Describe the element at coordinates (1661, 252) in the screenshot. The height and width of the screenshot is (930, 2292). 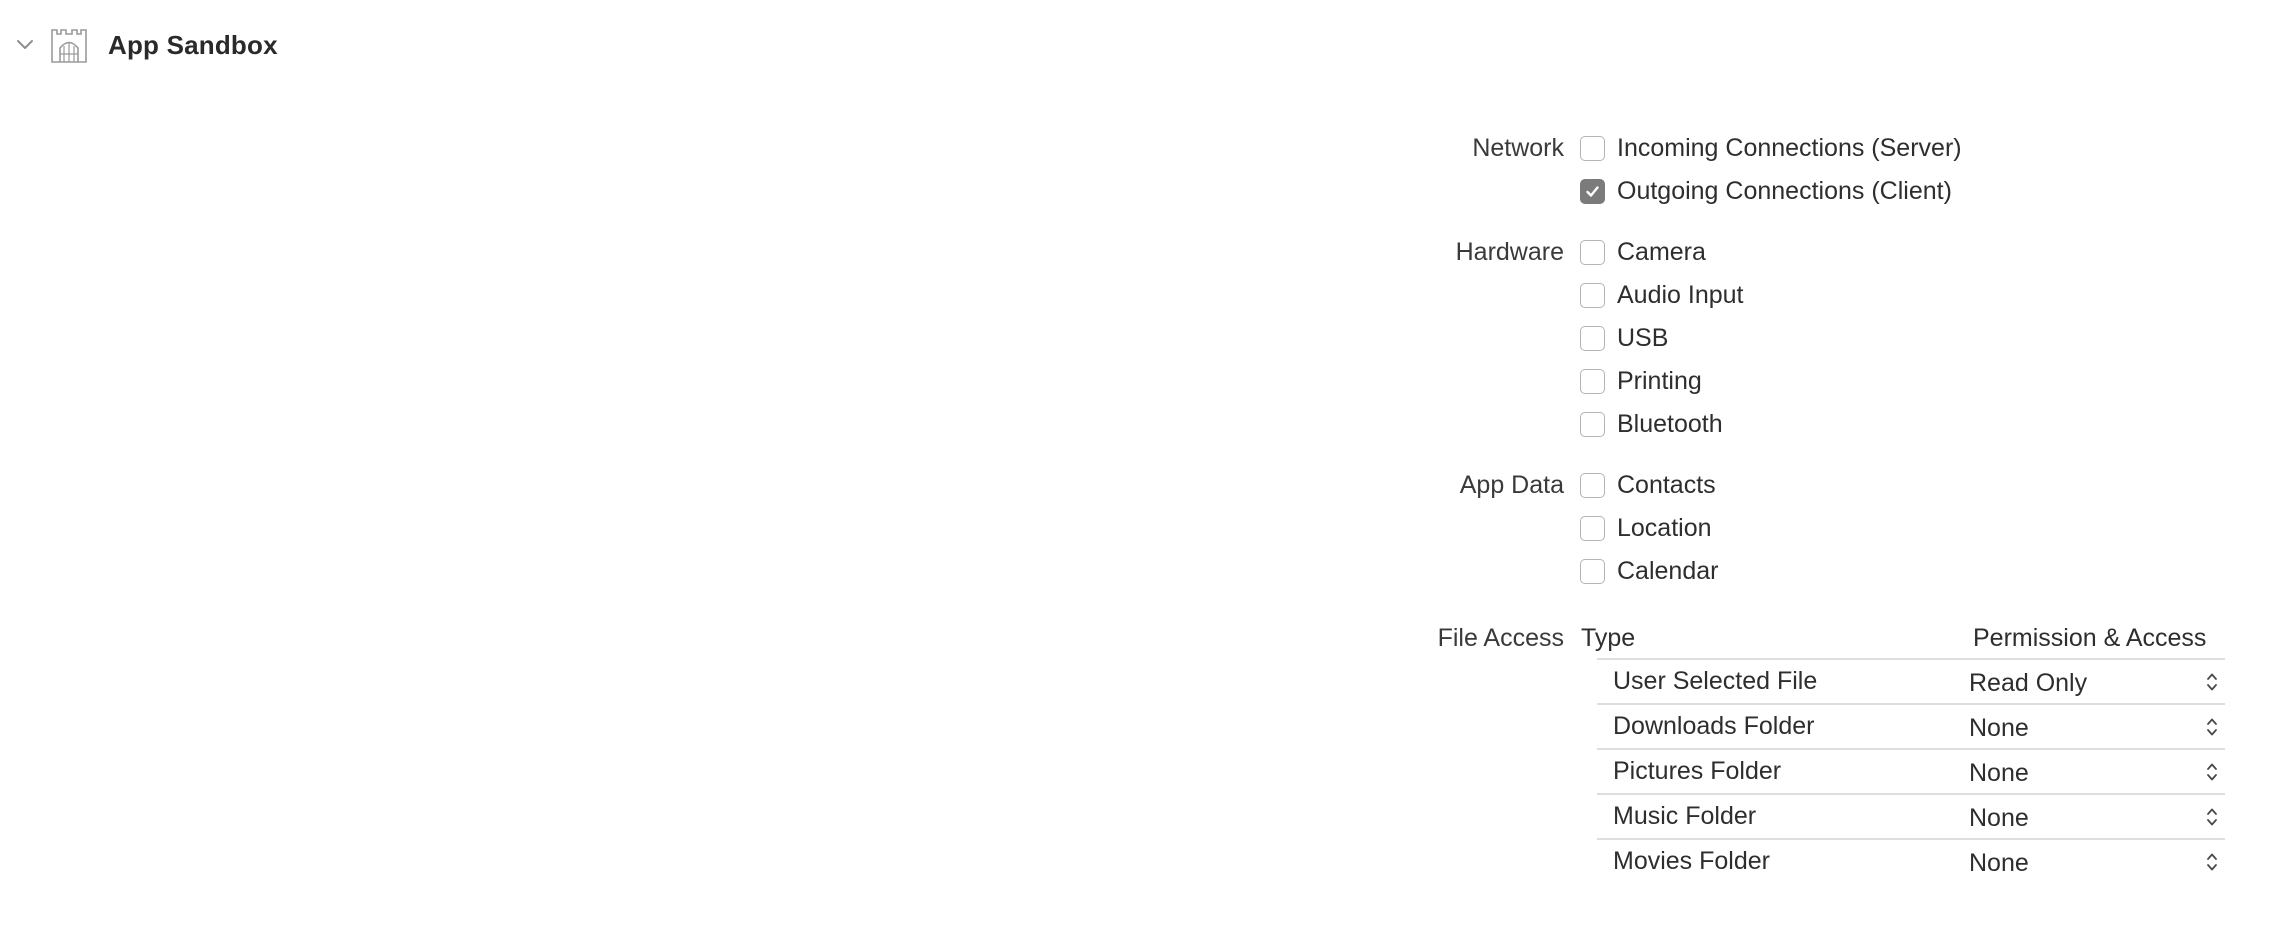
I see `camera-label: Camera` at that location.